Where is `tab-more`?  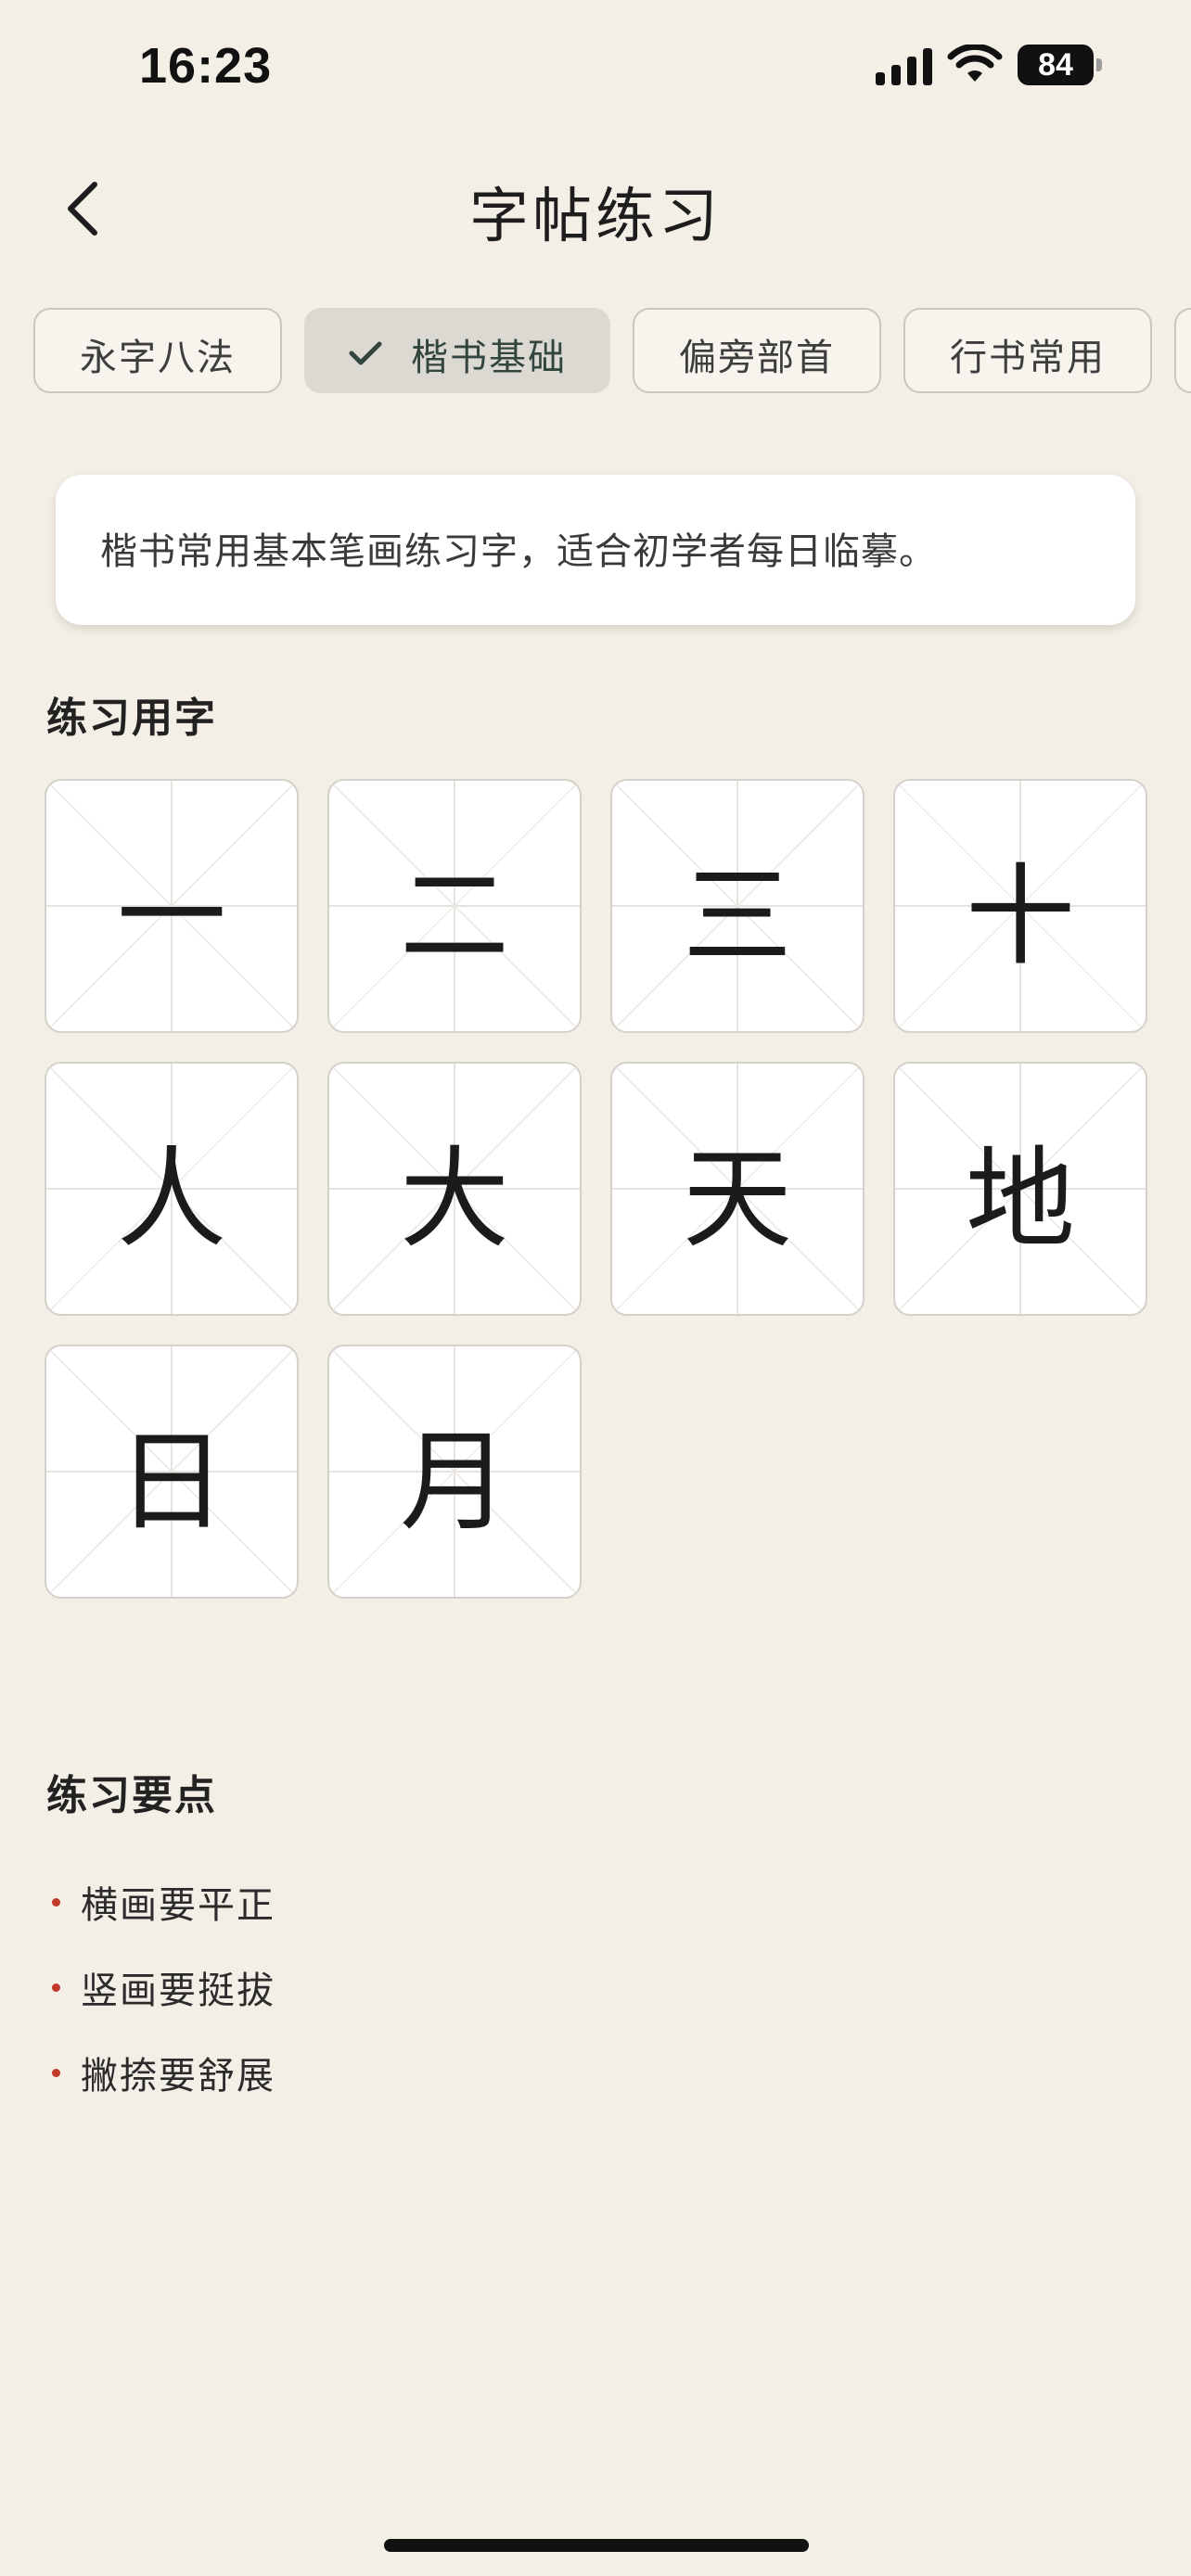
tab-more is located at coordinates (1182, 350).